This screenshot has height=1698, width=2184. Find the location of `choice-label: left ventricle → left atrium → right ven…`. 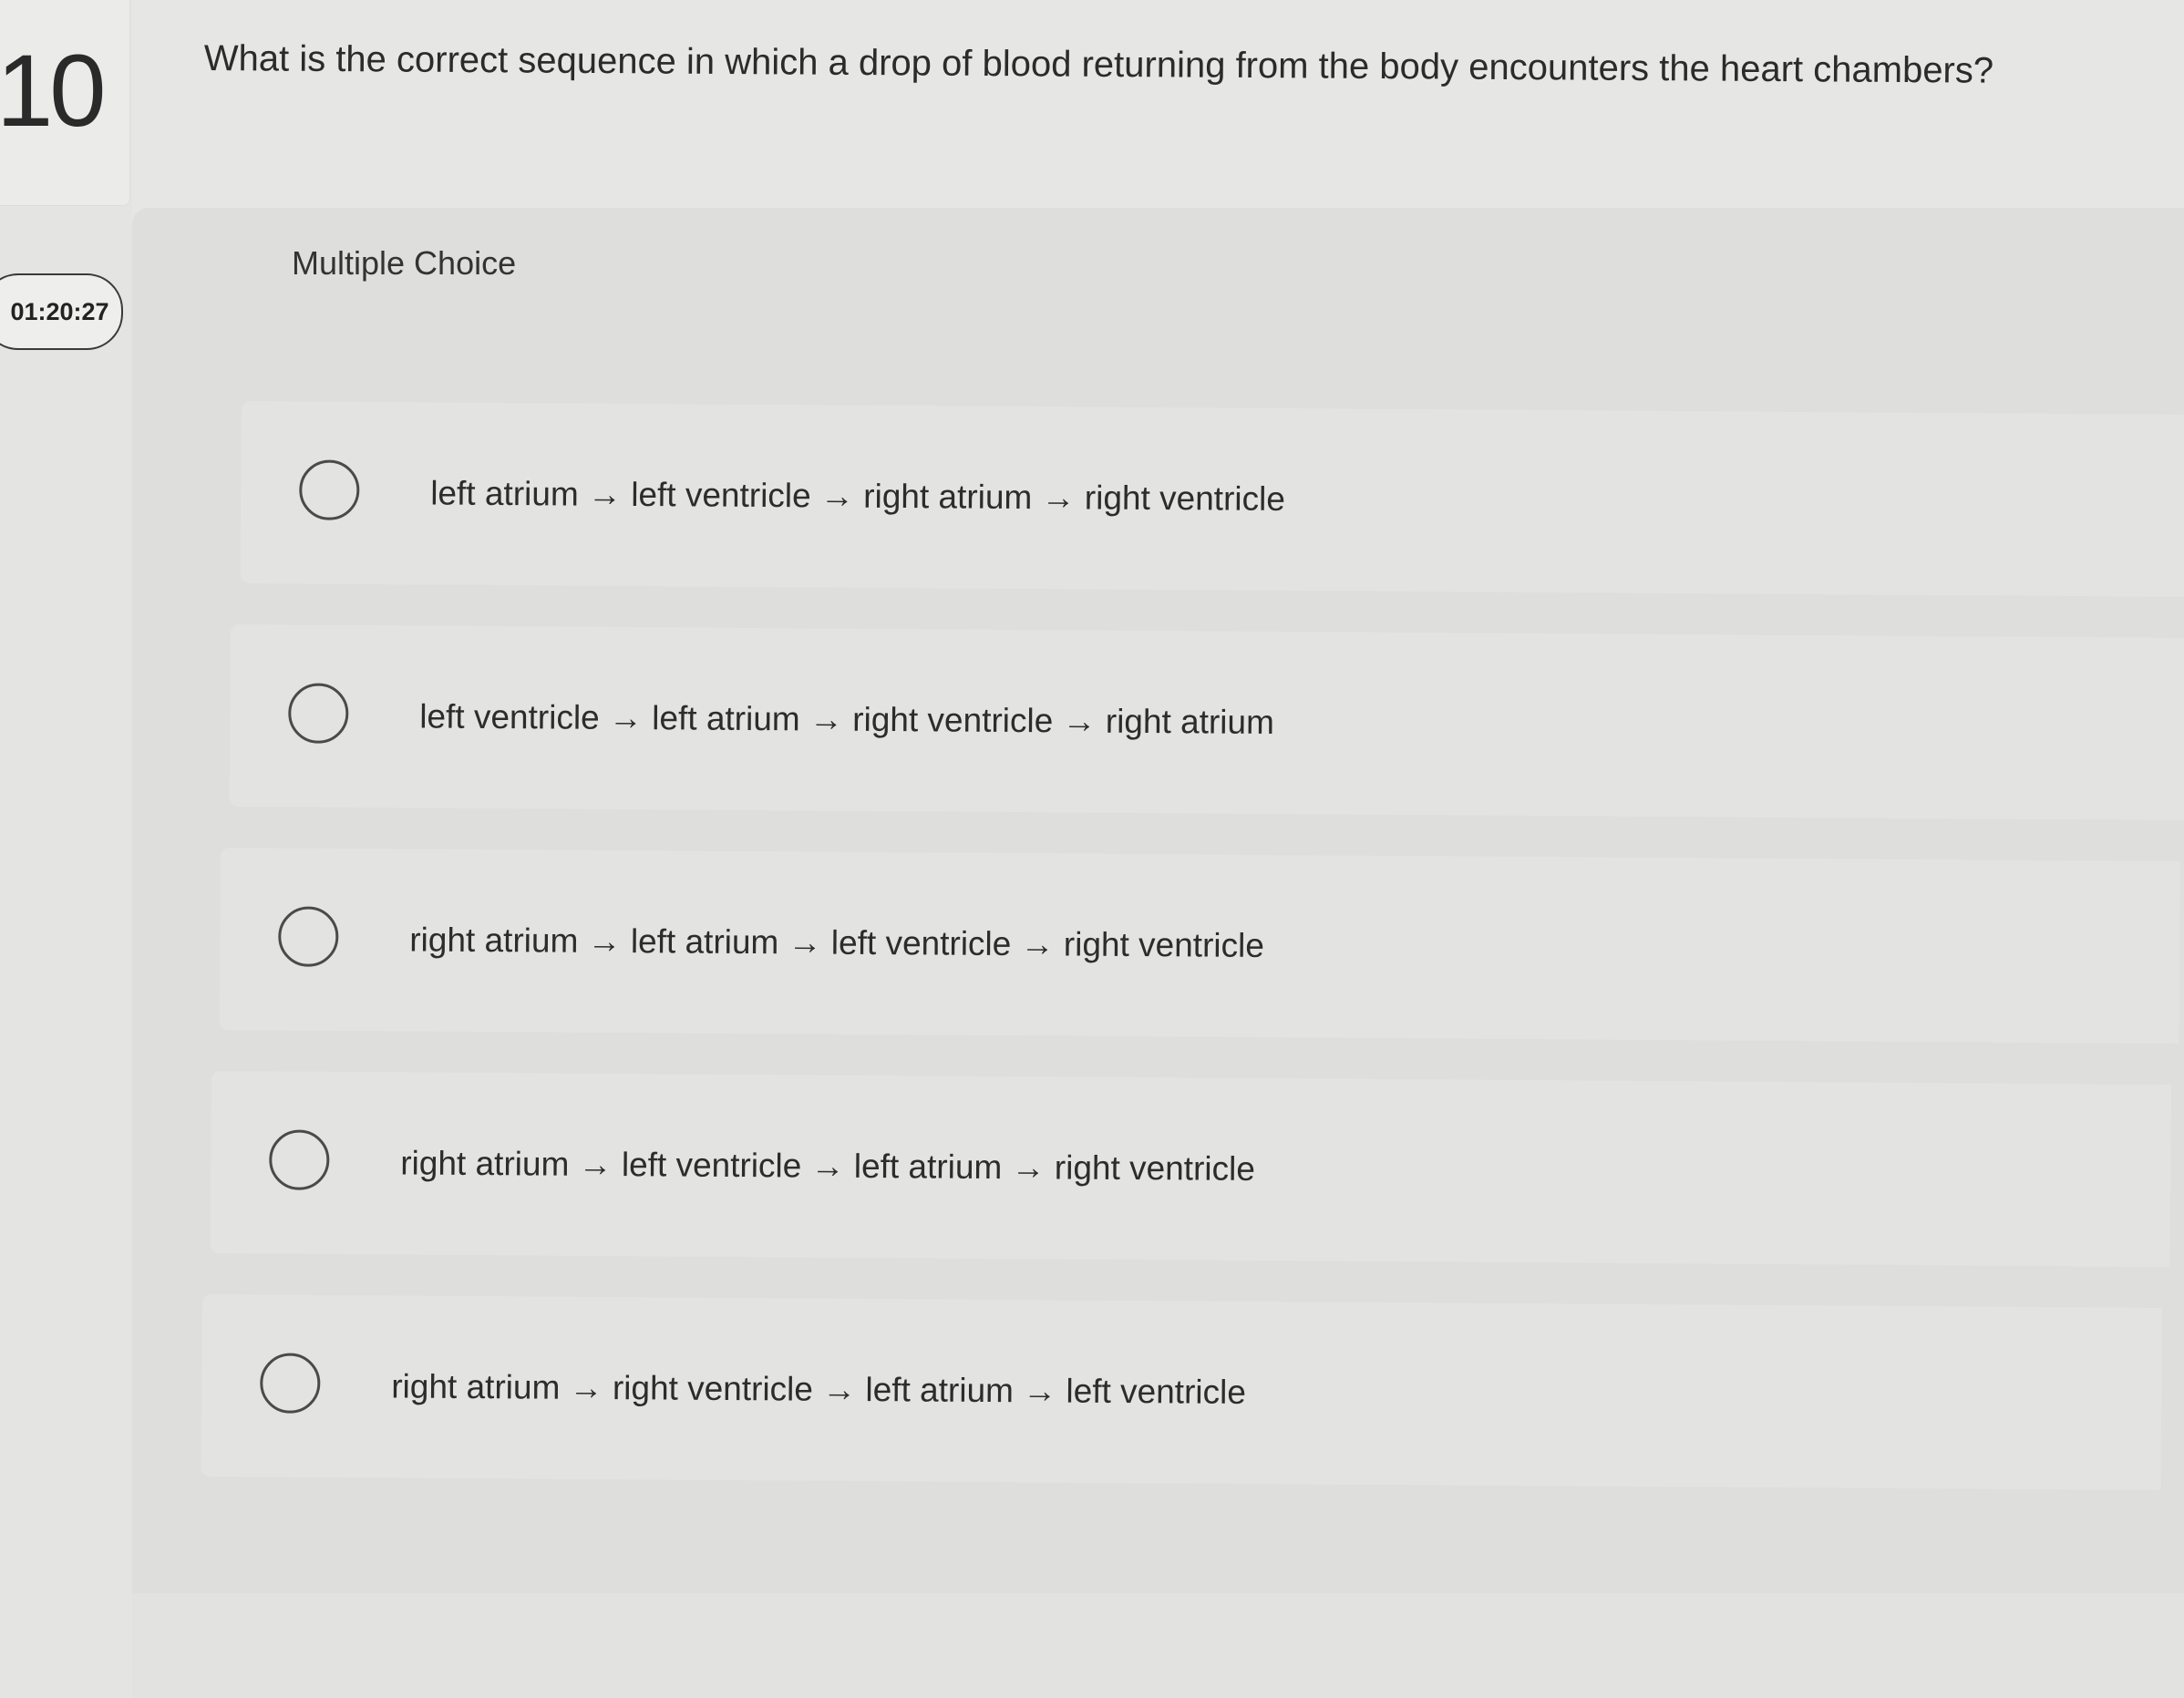

choice-label: left ventricle → left atrium → right ven… is located at coordinates (847, 719).